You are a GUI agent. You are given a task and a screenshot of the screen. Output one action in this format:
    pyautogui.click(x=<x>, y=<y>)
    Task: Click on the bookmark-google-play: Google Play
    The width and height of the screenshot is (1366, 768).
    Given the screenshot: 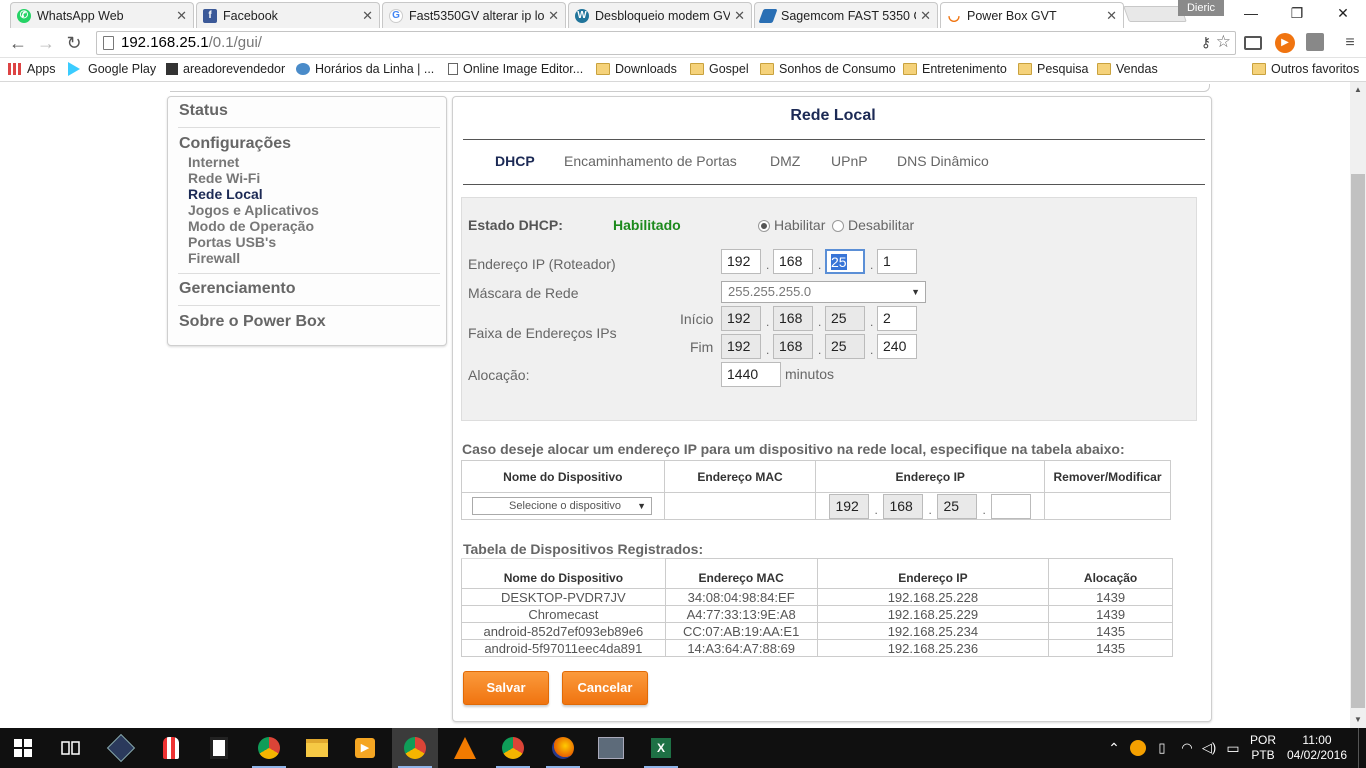 What is the action you would take?
    pyautogui.click(x=112, y=69)
    